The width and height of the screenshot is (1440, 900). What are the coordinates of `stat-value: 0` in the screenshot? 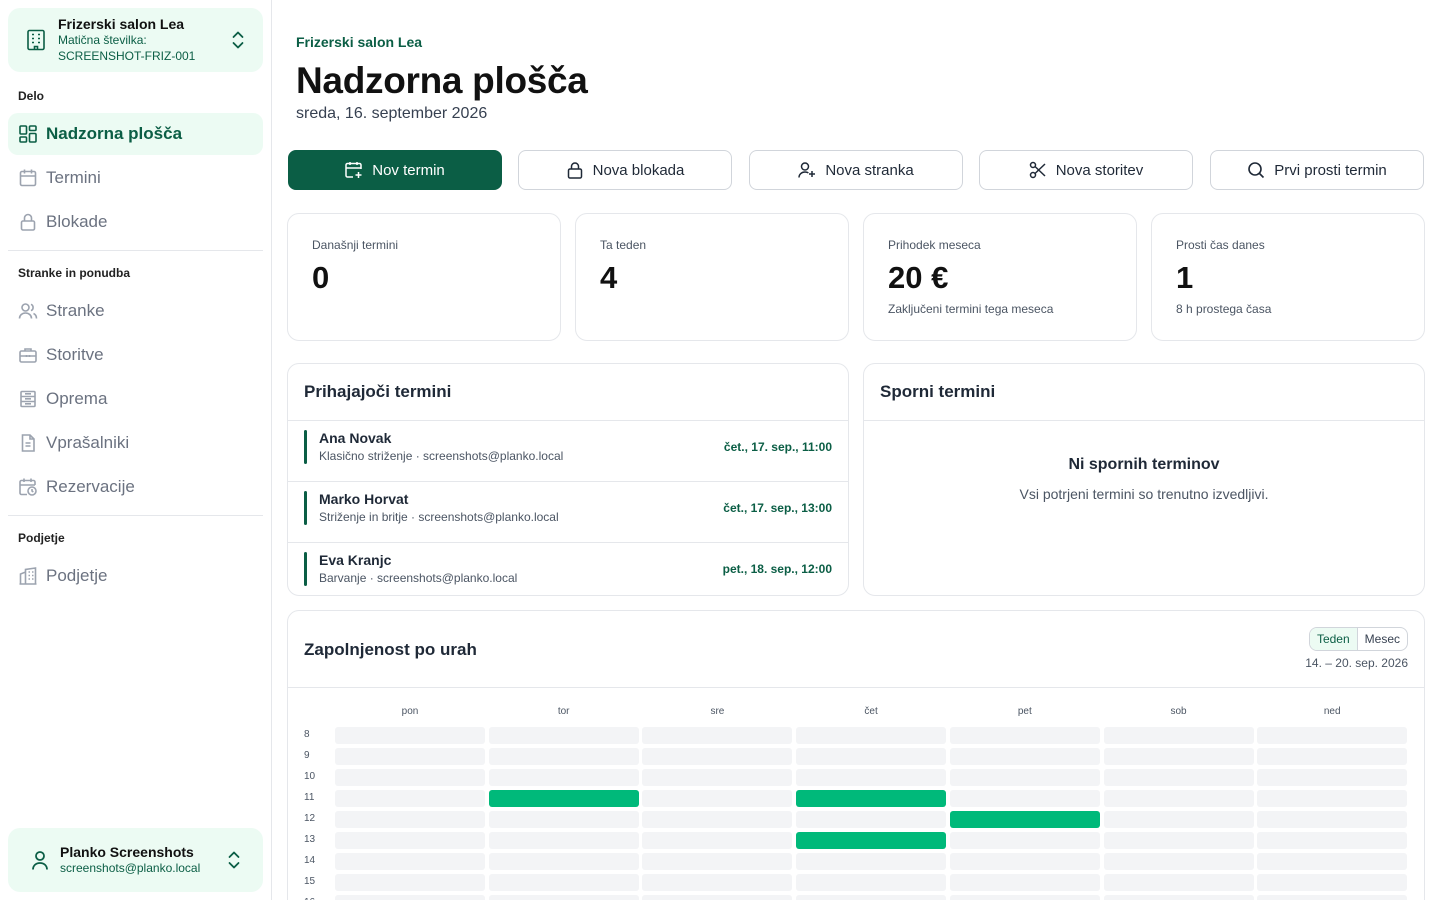 It's located at (321, 277).